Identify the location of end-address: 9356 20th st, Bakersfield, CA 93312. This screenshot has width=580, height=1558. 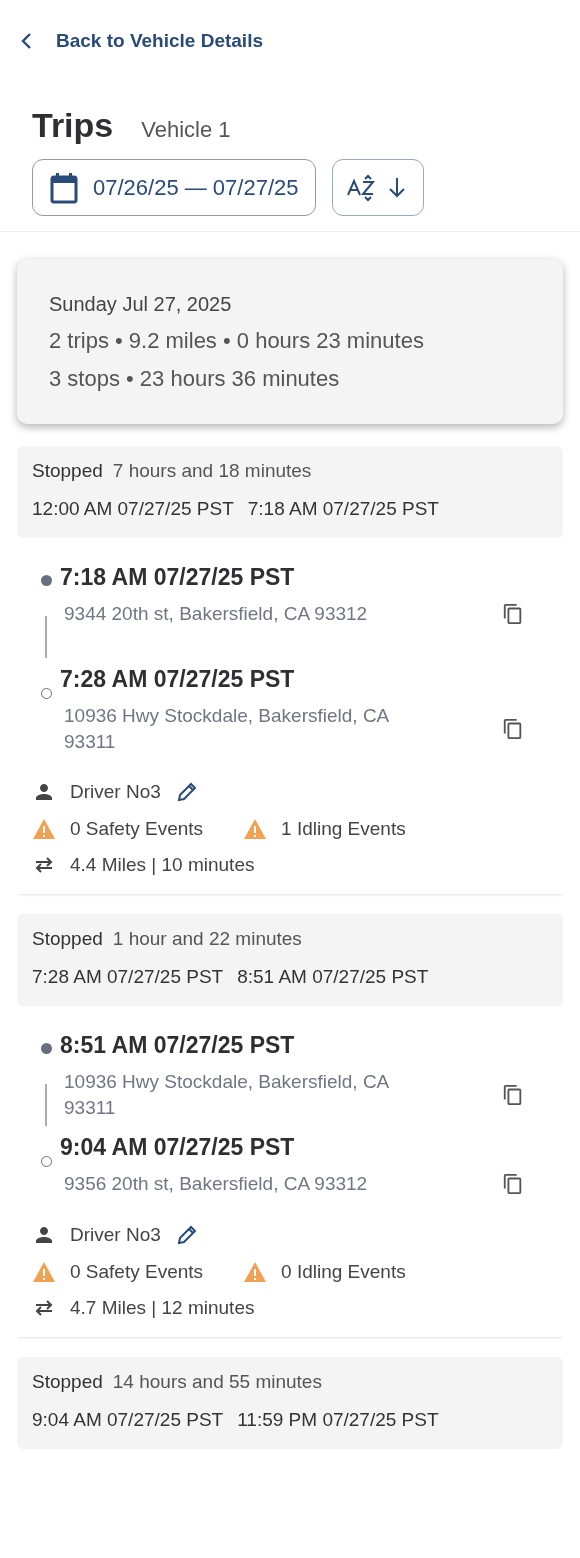
(216, 1184).